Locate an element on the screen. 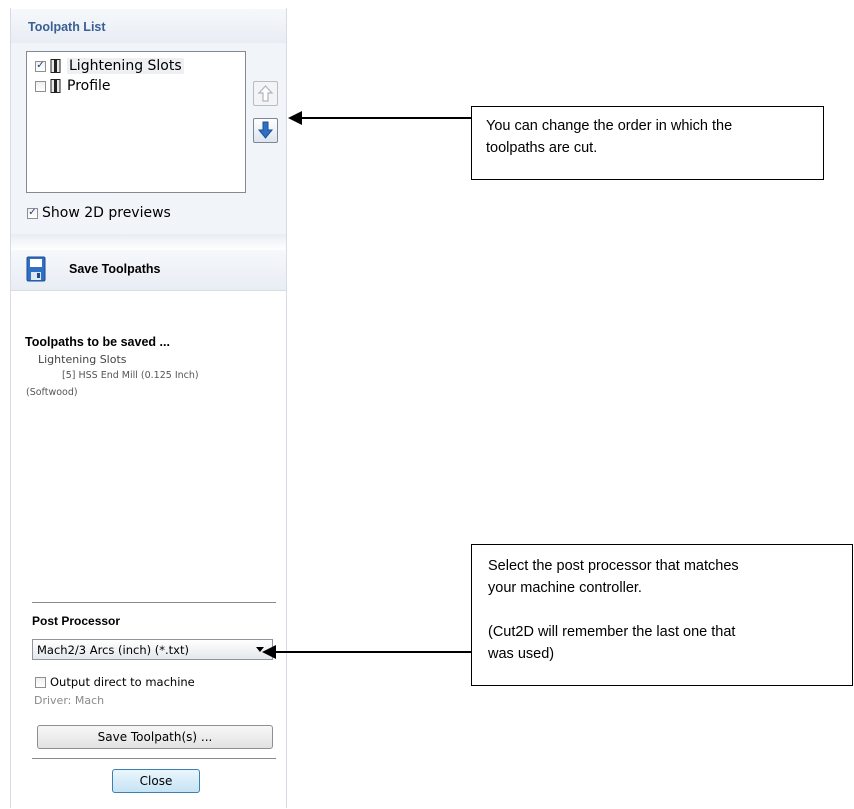 Image resolution: width=854 pixels, height=809 pixels. toolpath-listbox: ✓ Lightening Slots Profile is located at coordinates (136, 122).